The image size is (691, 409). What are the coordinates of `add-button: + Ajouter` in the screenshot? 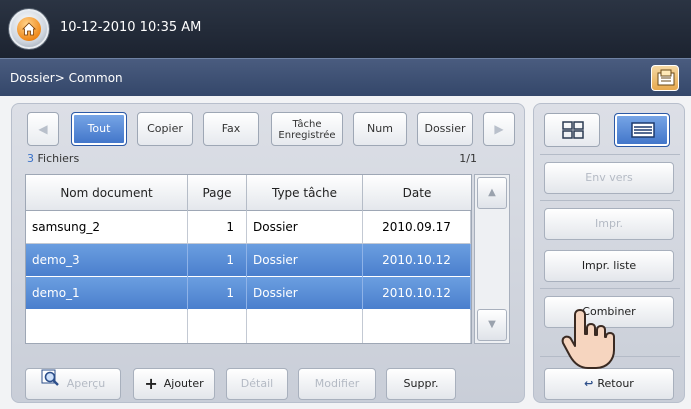 It's located at (174, 384).